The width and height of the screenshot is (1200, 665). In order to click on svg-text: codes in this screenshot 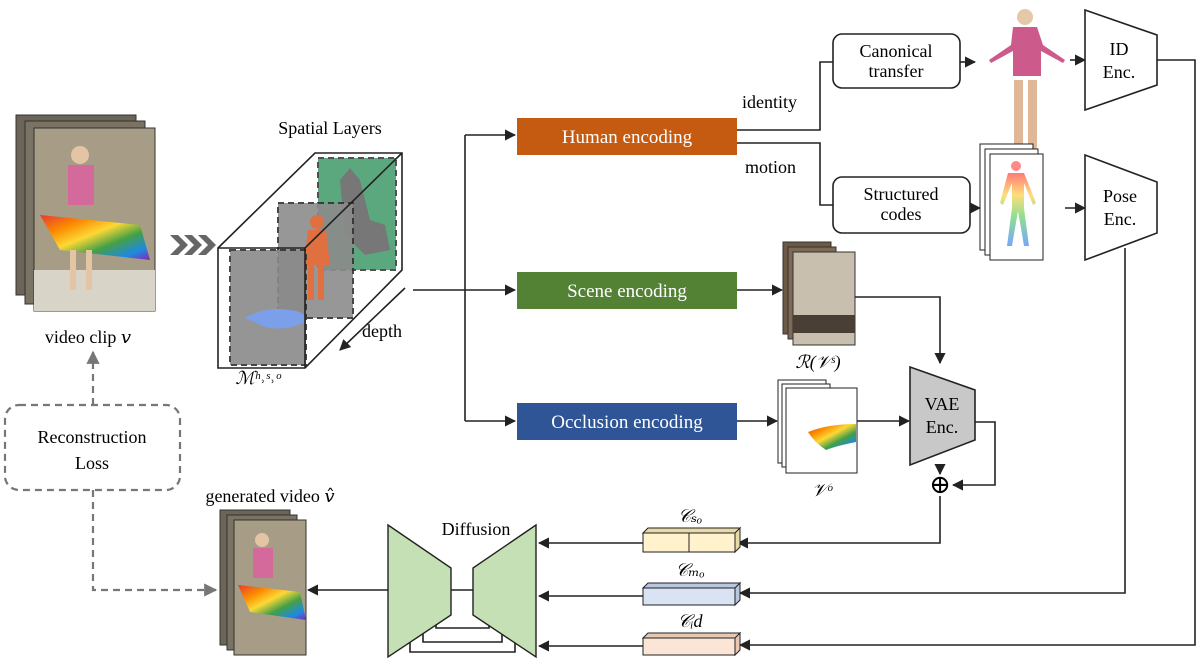, I will do `click(901, 214)`.